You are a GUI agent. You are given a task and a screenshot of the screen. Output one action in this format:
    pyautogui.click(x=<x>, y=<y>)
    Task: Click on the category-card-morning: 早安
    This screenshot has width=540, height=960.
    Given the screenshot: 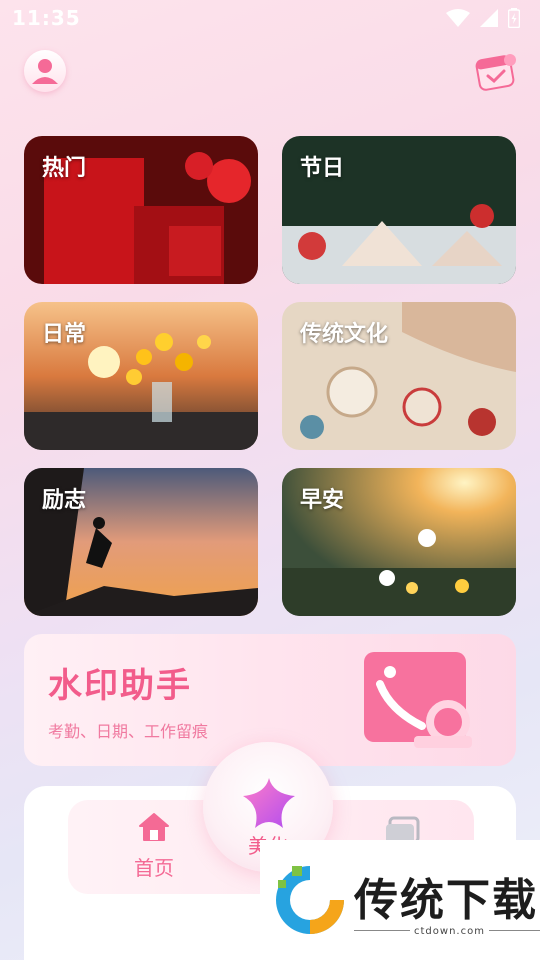 What is the action you would take?
    pyautogui.click(x=399, y=542)
    